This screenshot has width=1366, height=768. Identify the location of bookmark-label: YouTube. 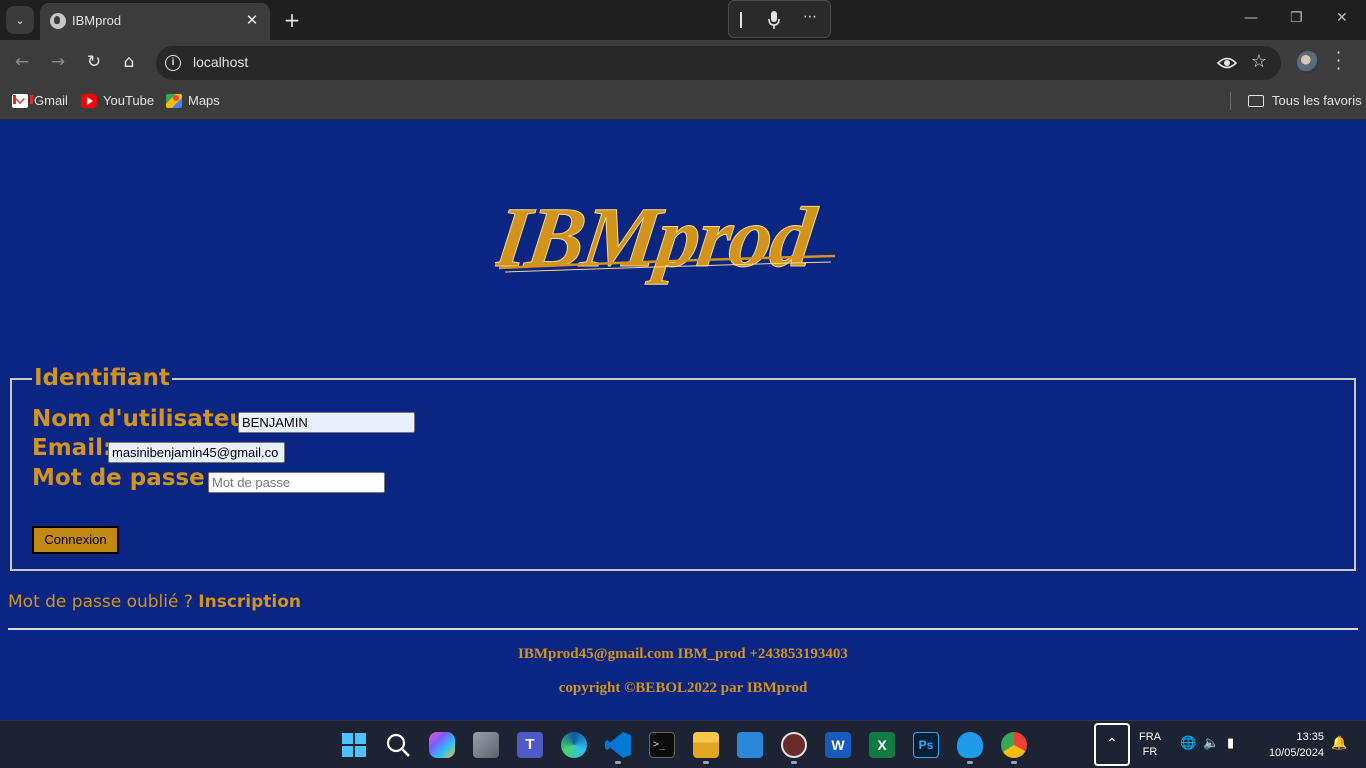
(129, 100).